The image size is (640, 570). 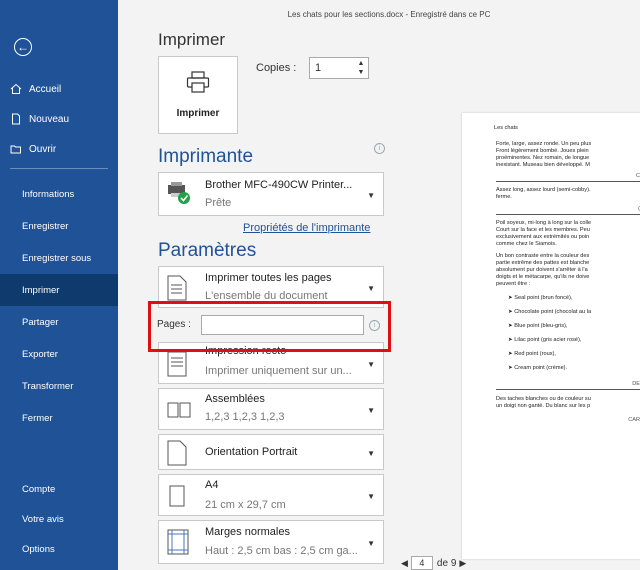 What do you see at coordinates (543, 399) in the screenshot?
I see `preview-line: Des taches blanches ou de couleur su` at bounding box center [543, 399].